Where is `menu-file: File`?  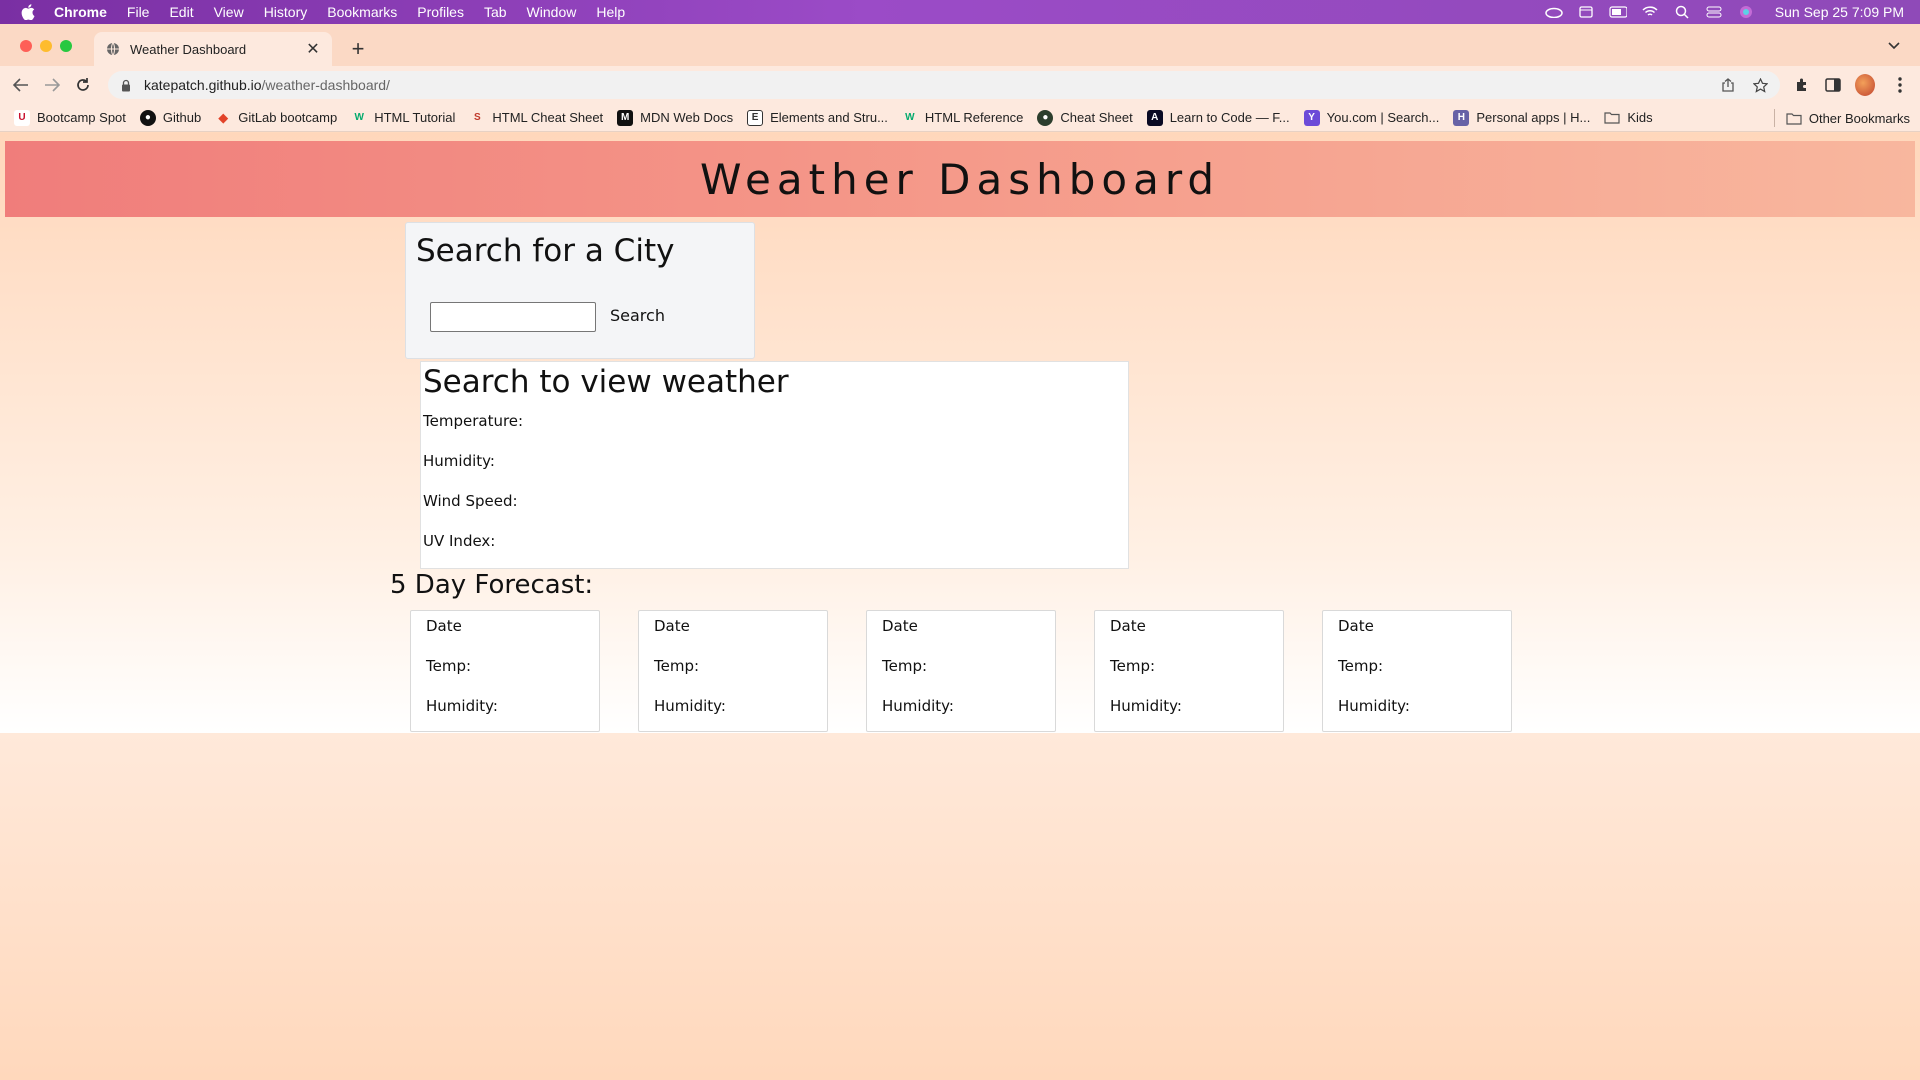
menu-file: File is located at coordinates (138, 12).